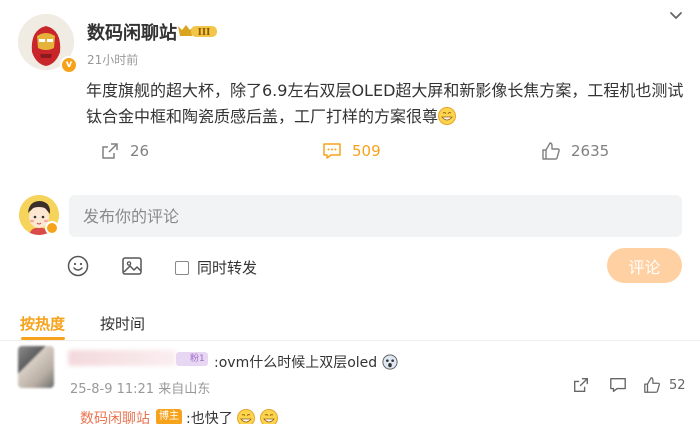  What do you see at coordinates (182, 267) in the screenshot?
I see `checkbox-box` at bounding box center [182, 267].